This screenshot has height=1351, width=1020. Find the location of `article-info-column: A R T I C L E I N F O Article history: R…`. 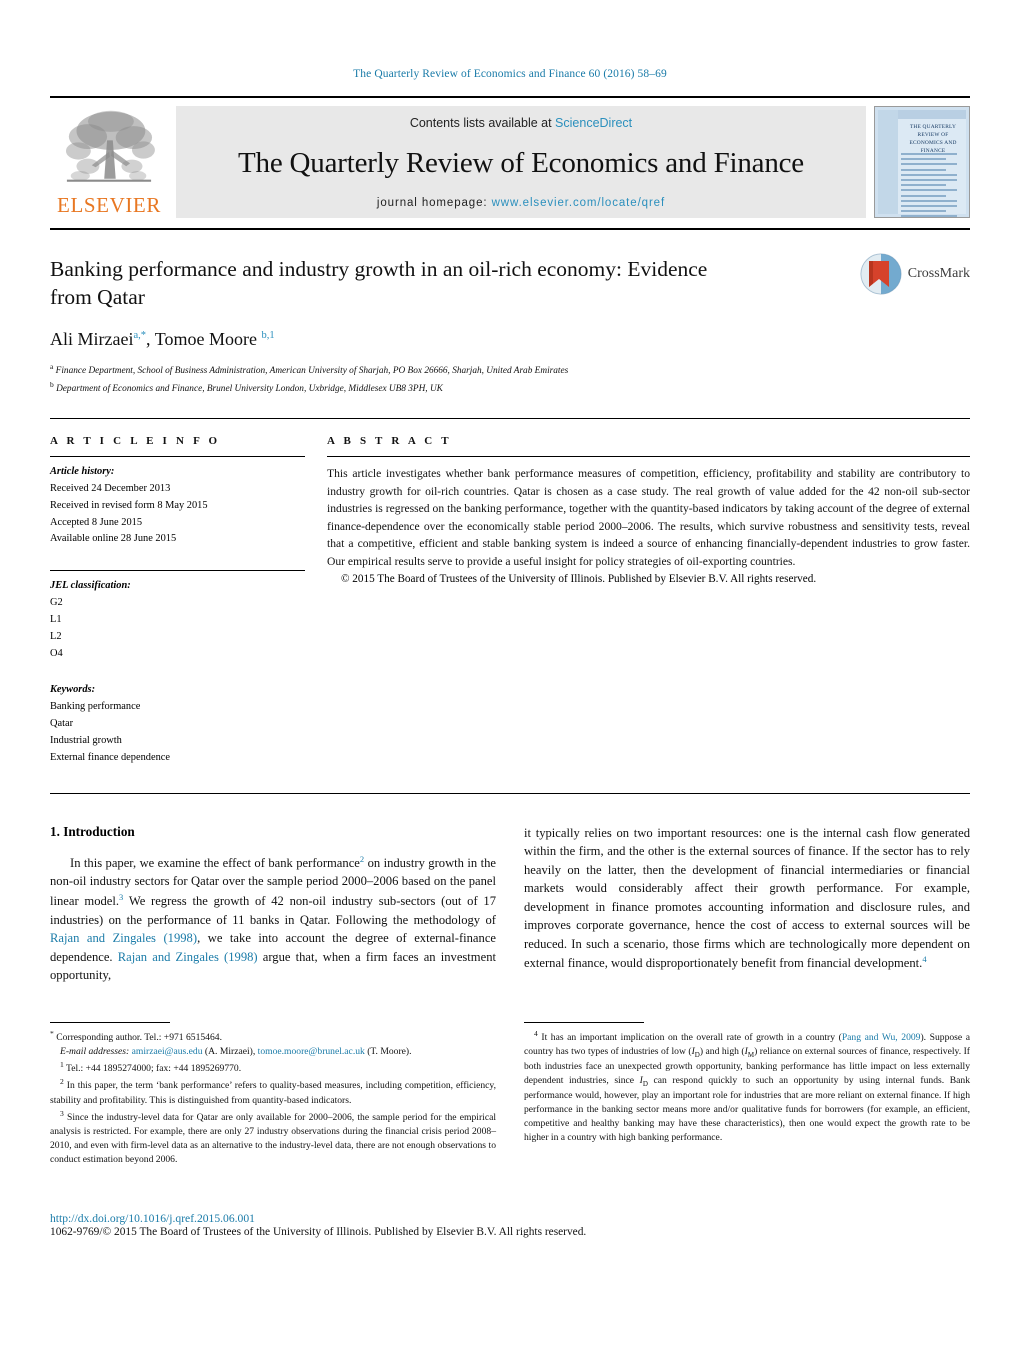

article-info-column: A R T I C L E I N F O Article history: R… is located at coordinates (177, 601).